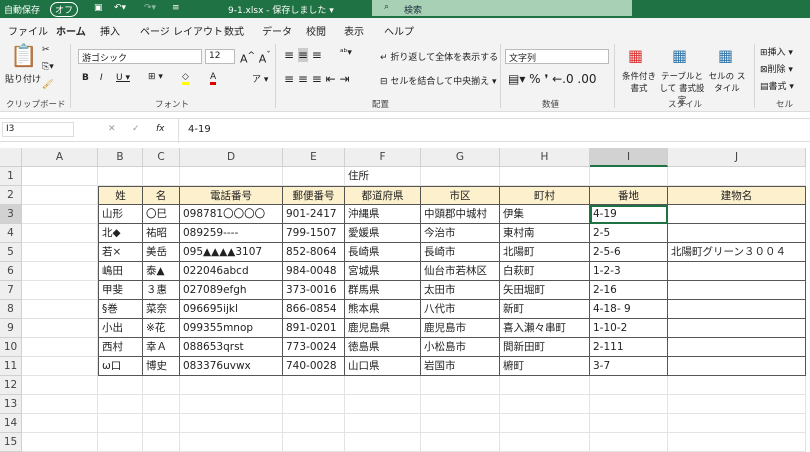 The height and width of the screenshot is (452, 810). Describe the element at coordinates (11, 195) in the screenshot. I see `row-header-2: 2` at that location.